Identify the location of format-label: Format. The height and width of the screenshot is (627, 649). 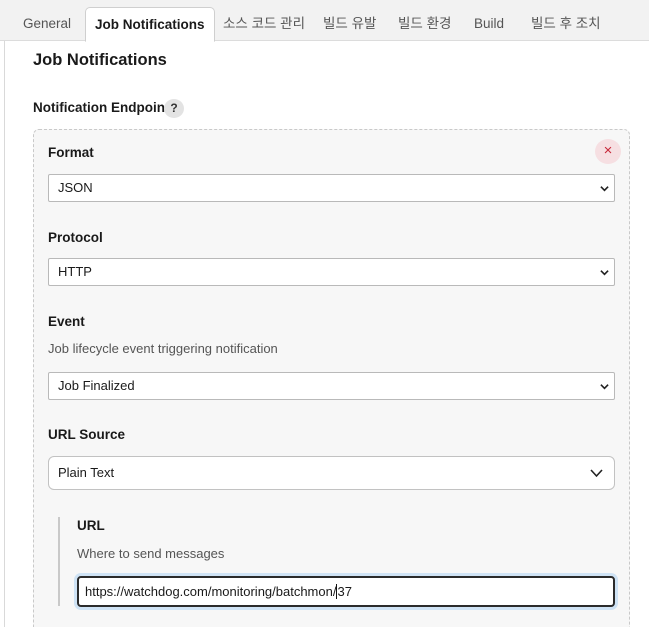
(71, 152).